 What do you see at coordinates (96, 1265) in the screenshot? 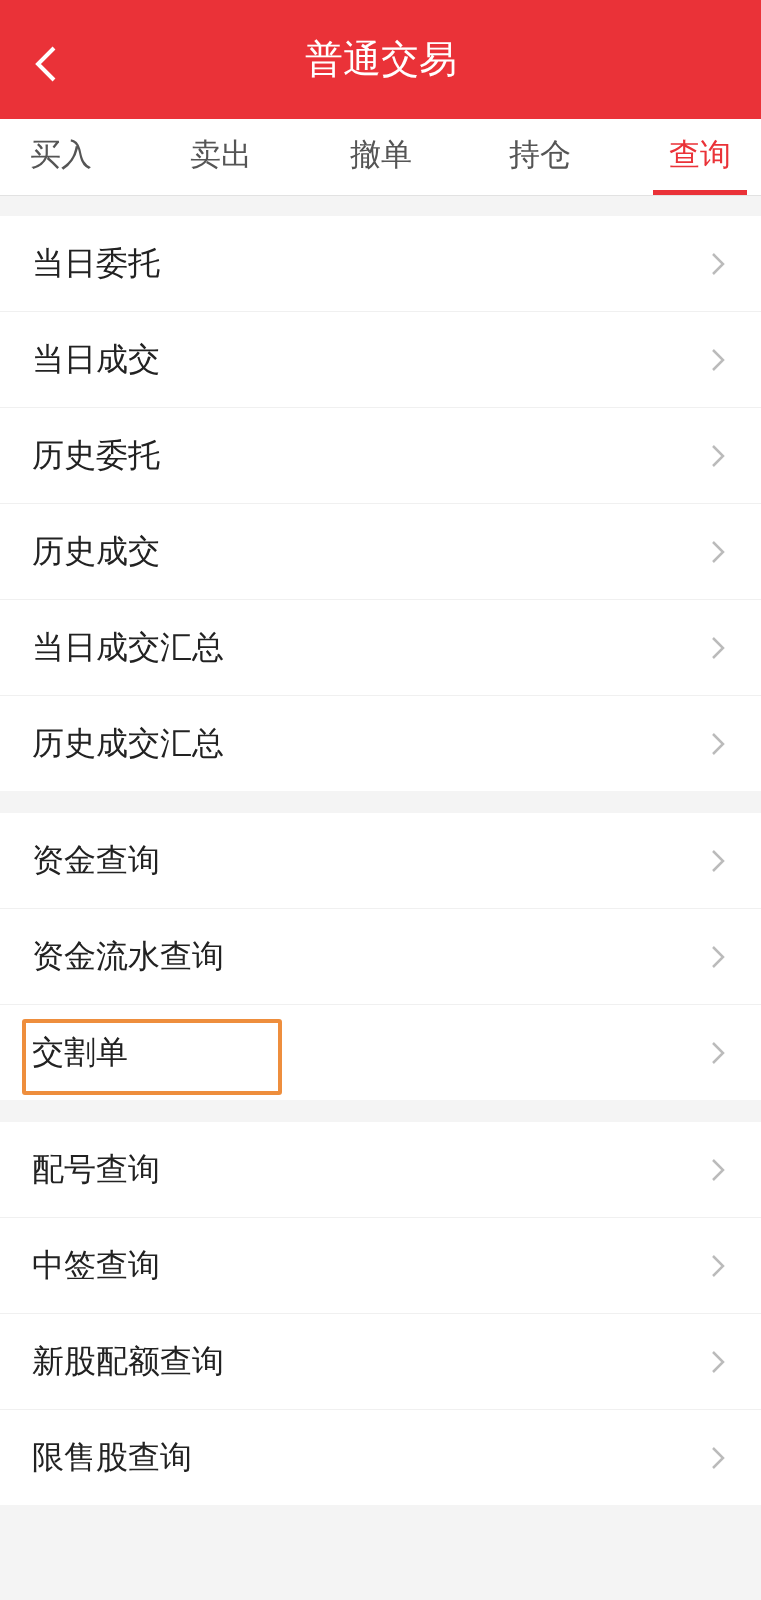
I see `menu-item-label: 中签查询` at bounding box center [96, 1265].